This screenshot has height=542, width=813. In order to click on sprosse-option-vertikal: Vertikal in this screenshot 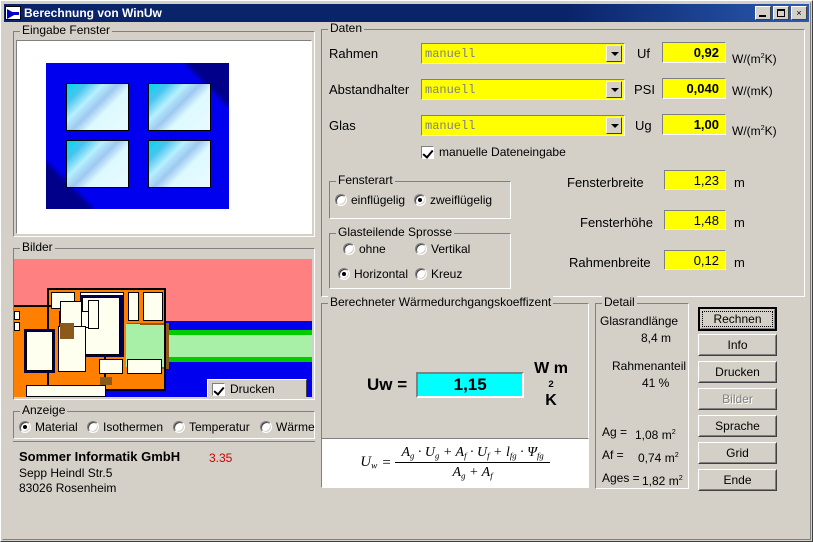, I will do `click(442, 249)`.